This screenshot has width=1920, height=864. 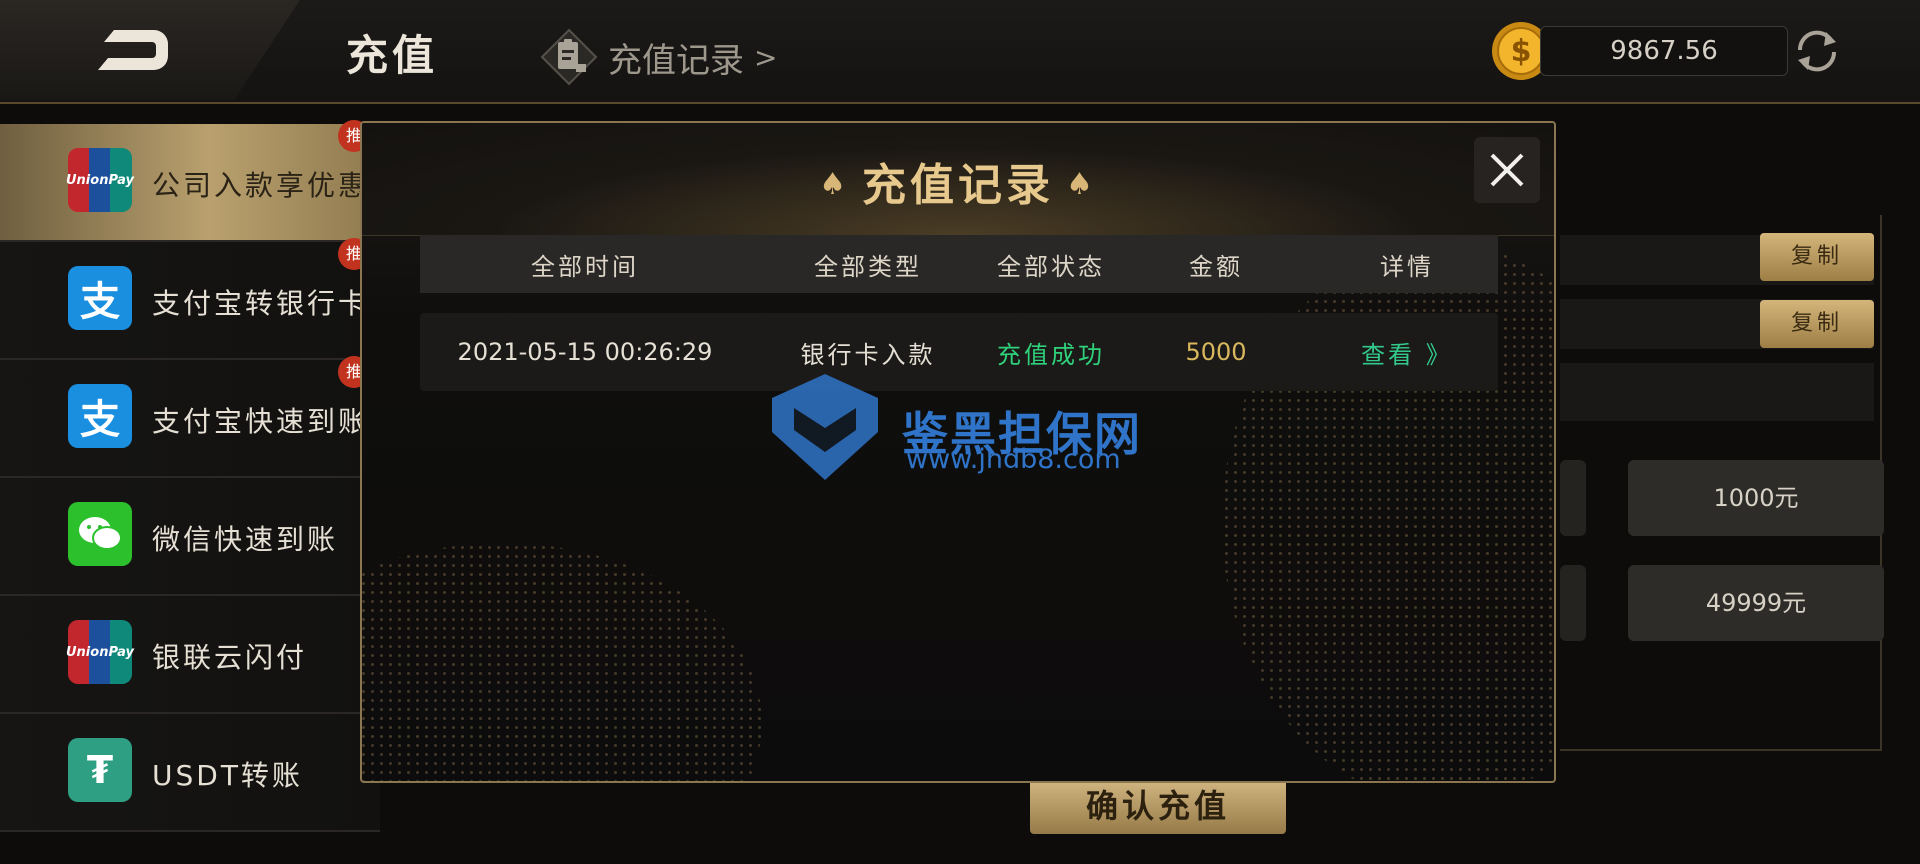 I want to click on sidebar-item-wechat-fast: 微信快速到账, so click(x=190, y=537).